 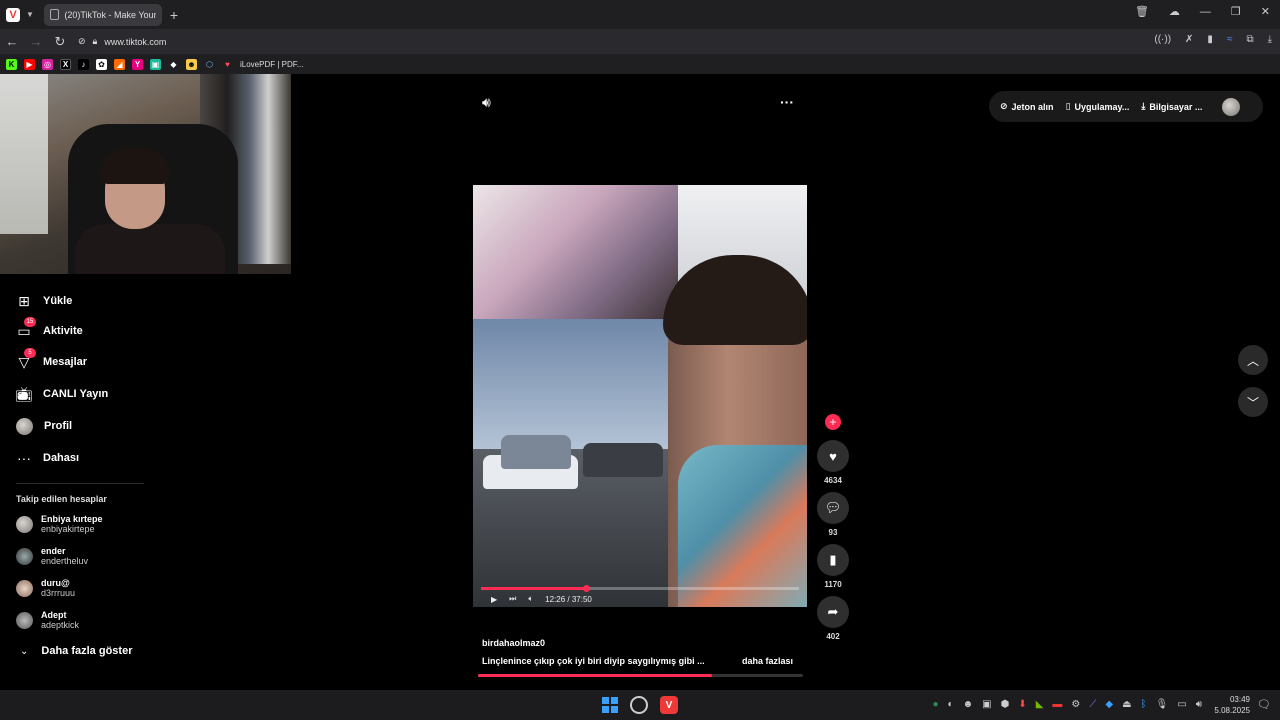 I want to click on sync-cloud-icon: ☁, so click(x=1174, y=11).